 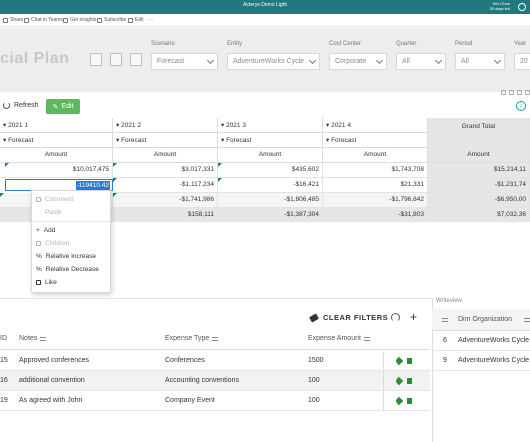 I want to click on quarter-header: ▾ 2021 4, so click(x=375, y=125).